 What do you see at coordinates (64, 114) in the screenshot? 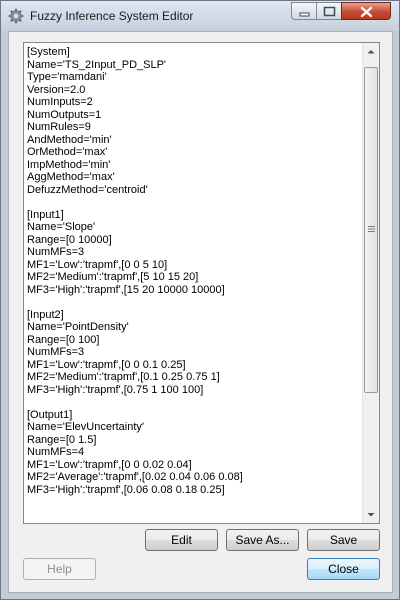
I see `editor-line: NumOutputs=1` at bounding box center [64, 114].